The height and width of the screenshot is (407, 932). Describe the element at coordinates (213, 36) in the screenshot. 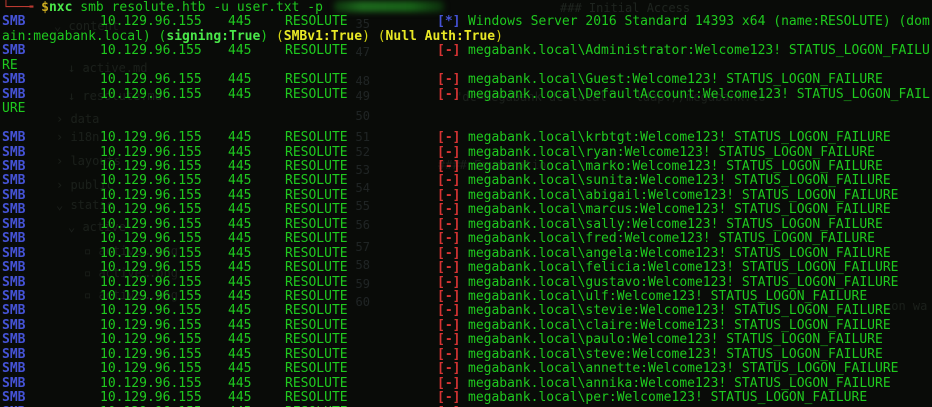

I see `host-info-segment: signing:True` at that location.